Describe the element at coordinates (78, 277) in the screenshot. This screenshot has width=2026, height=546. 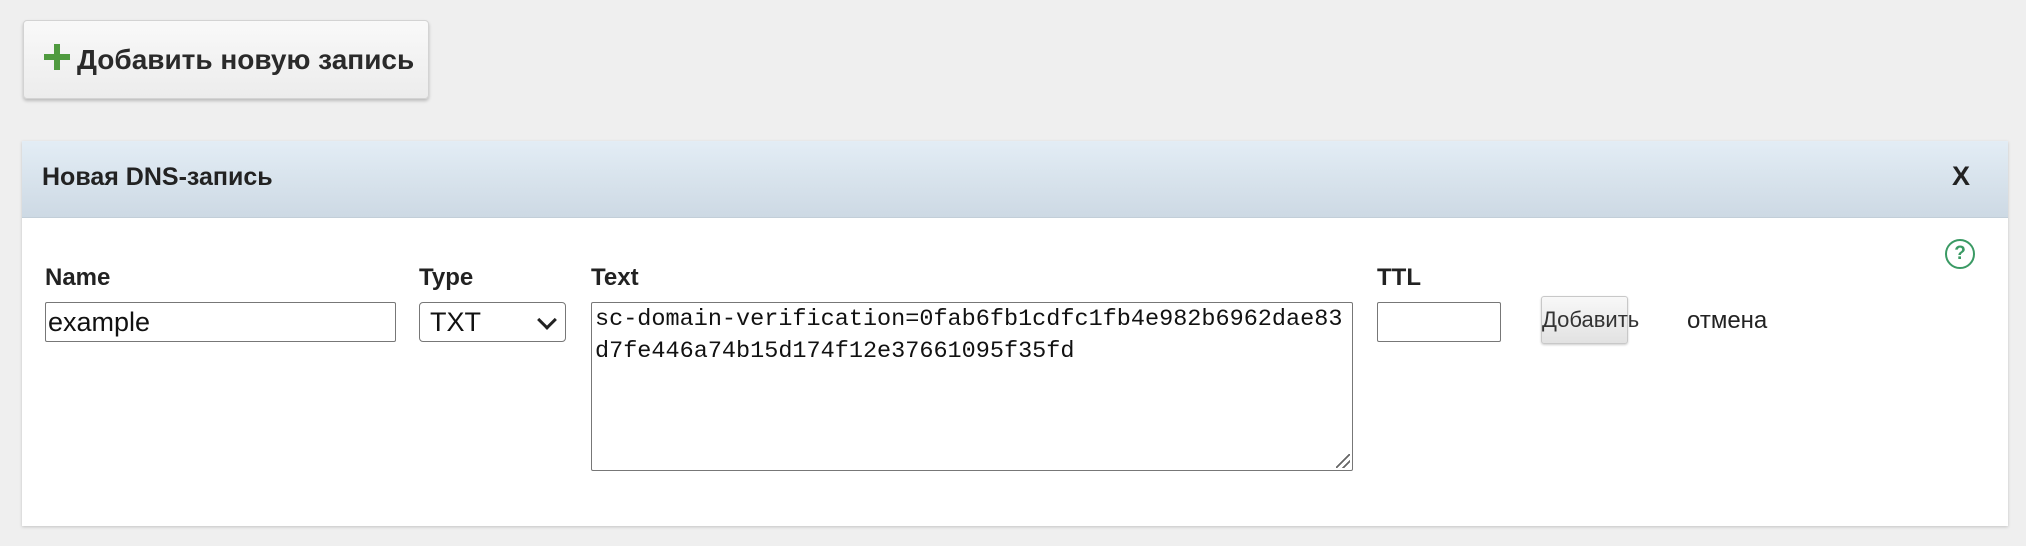
I see `name-label: Name` at that location.